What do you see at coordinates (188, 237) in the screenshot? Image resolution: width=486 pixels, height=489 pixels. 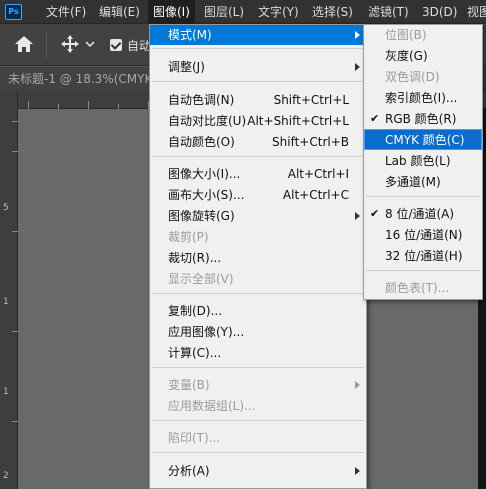 I see `menu-item-label: 裁剪(P)` at bounding box center [188, 237].